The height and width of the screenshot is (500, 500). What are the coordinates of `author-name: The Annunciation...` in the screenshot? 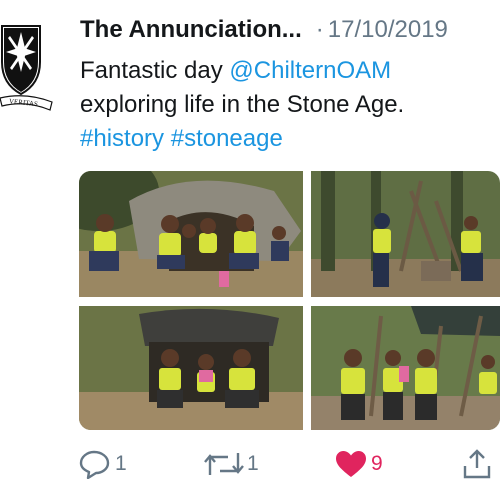 It's located at (191, 29).